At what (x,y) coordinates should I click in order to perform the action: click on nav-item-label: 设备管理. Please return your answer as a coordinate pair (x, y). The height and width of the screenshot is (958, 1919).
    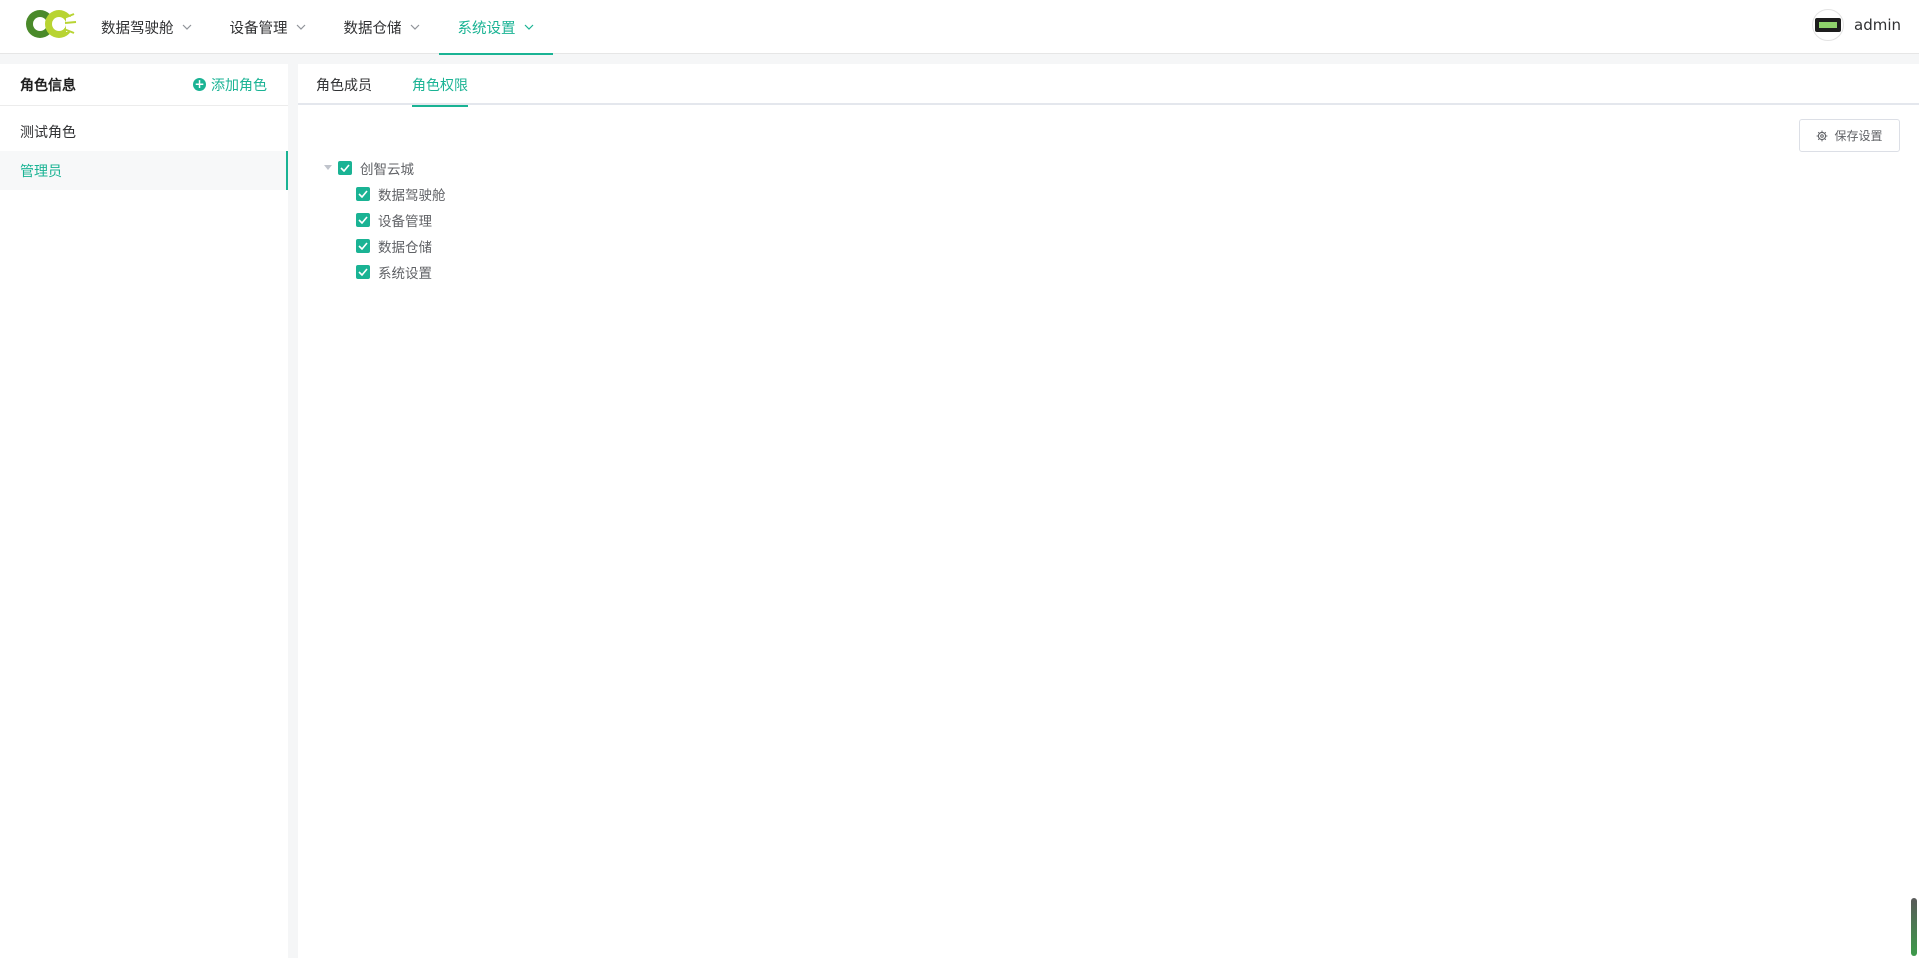
    Looking at the image, I should click on (258, 28).